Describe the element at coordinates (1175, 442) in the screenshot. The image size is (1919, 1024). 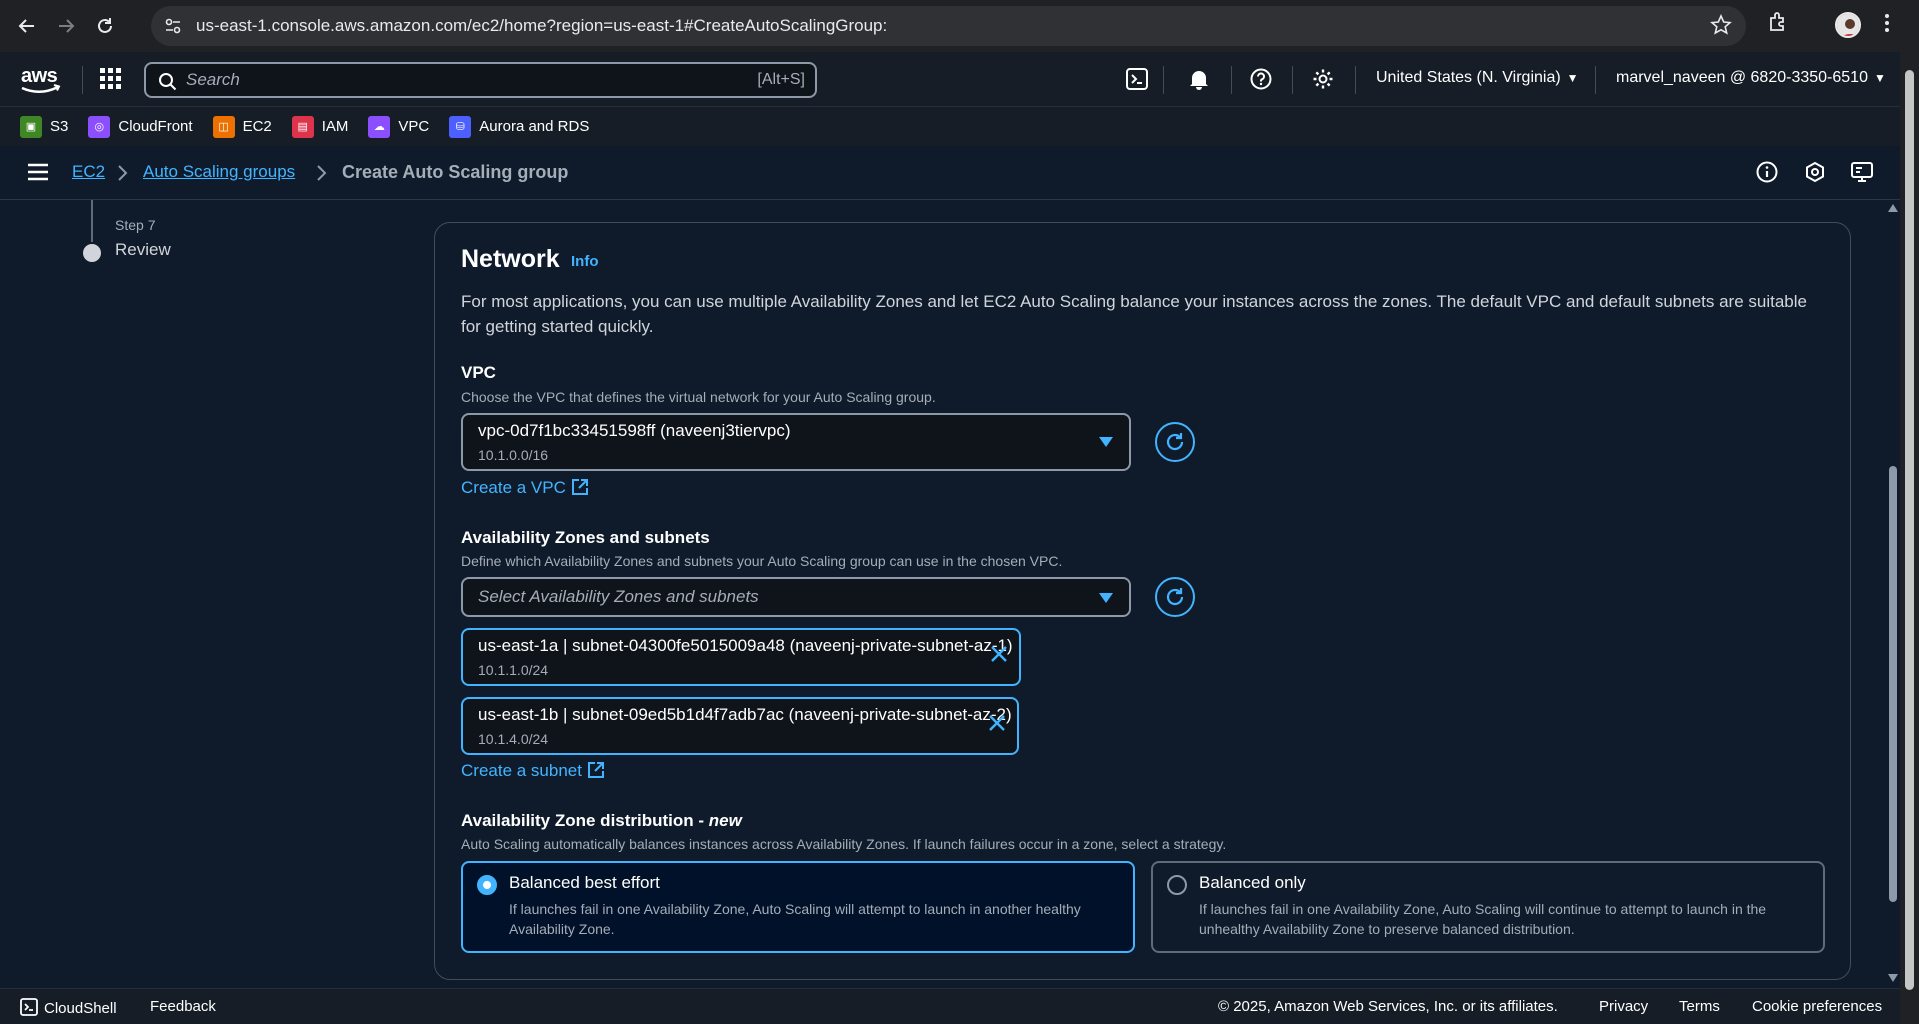
I see `vpc-refresh-button` at that location.